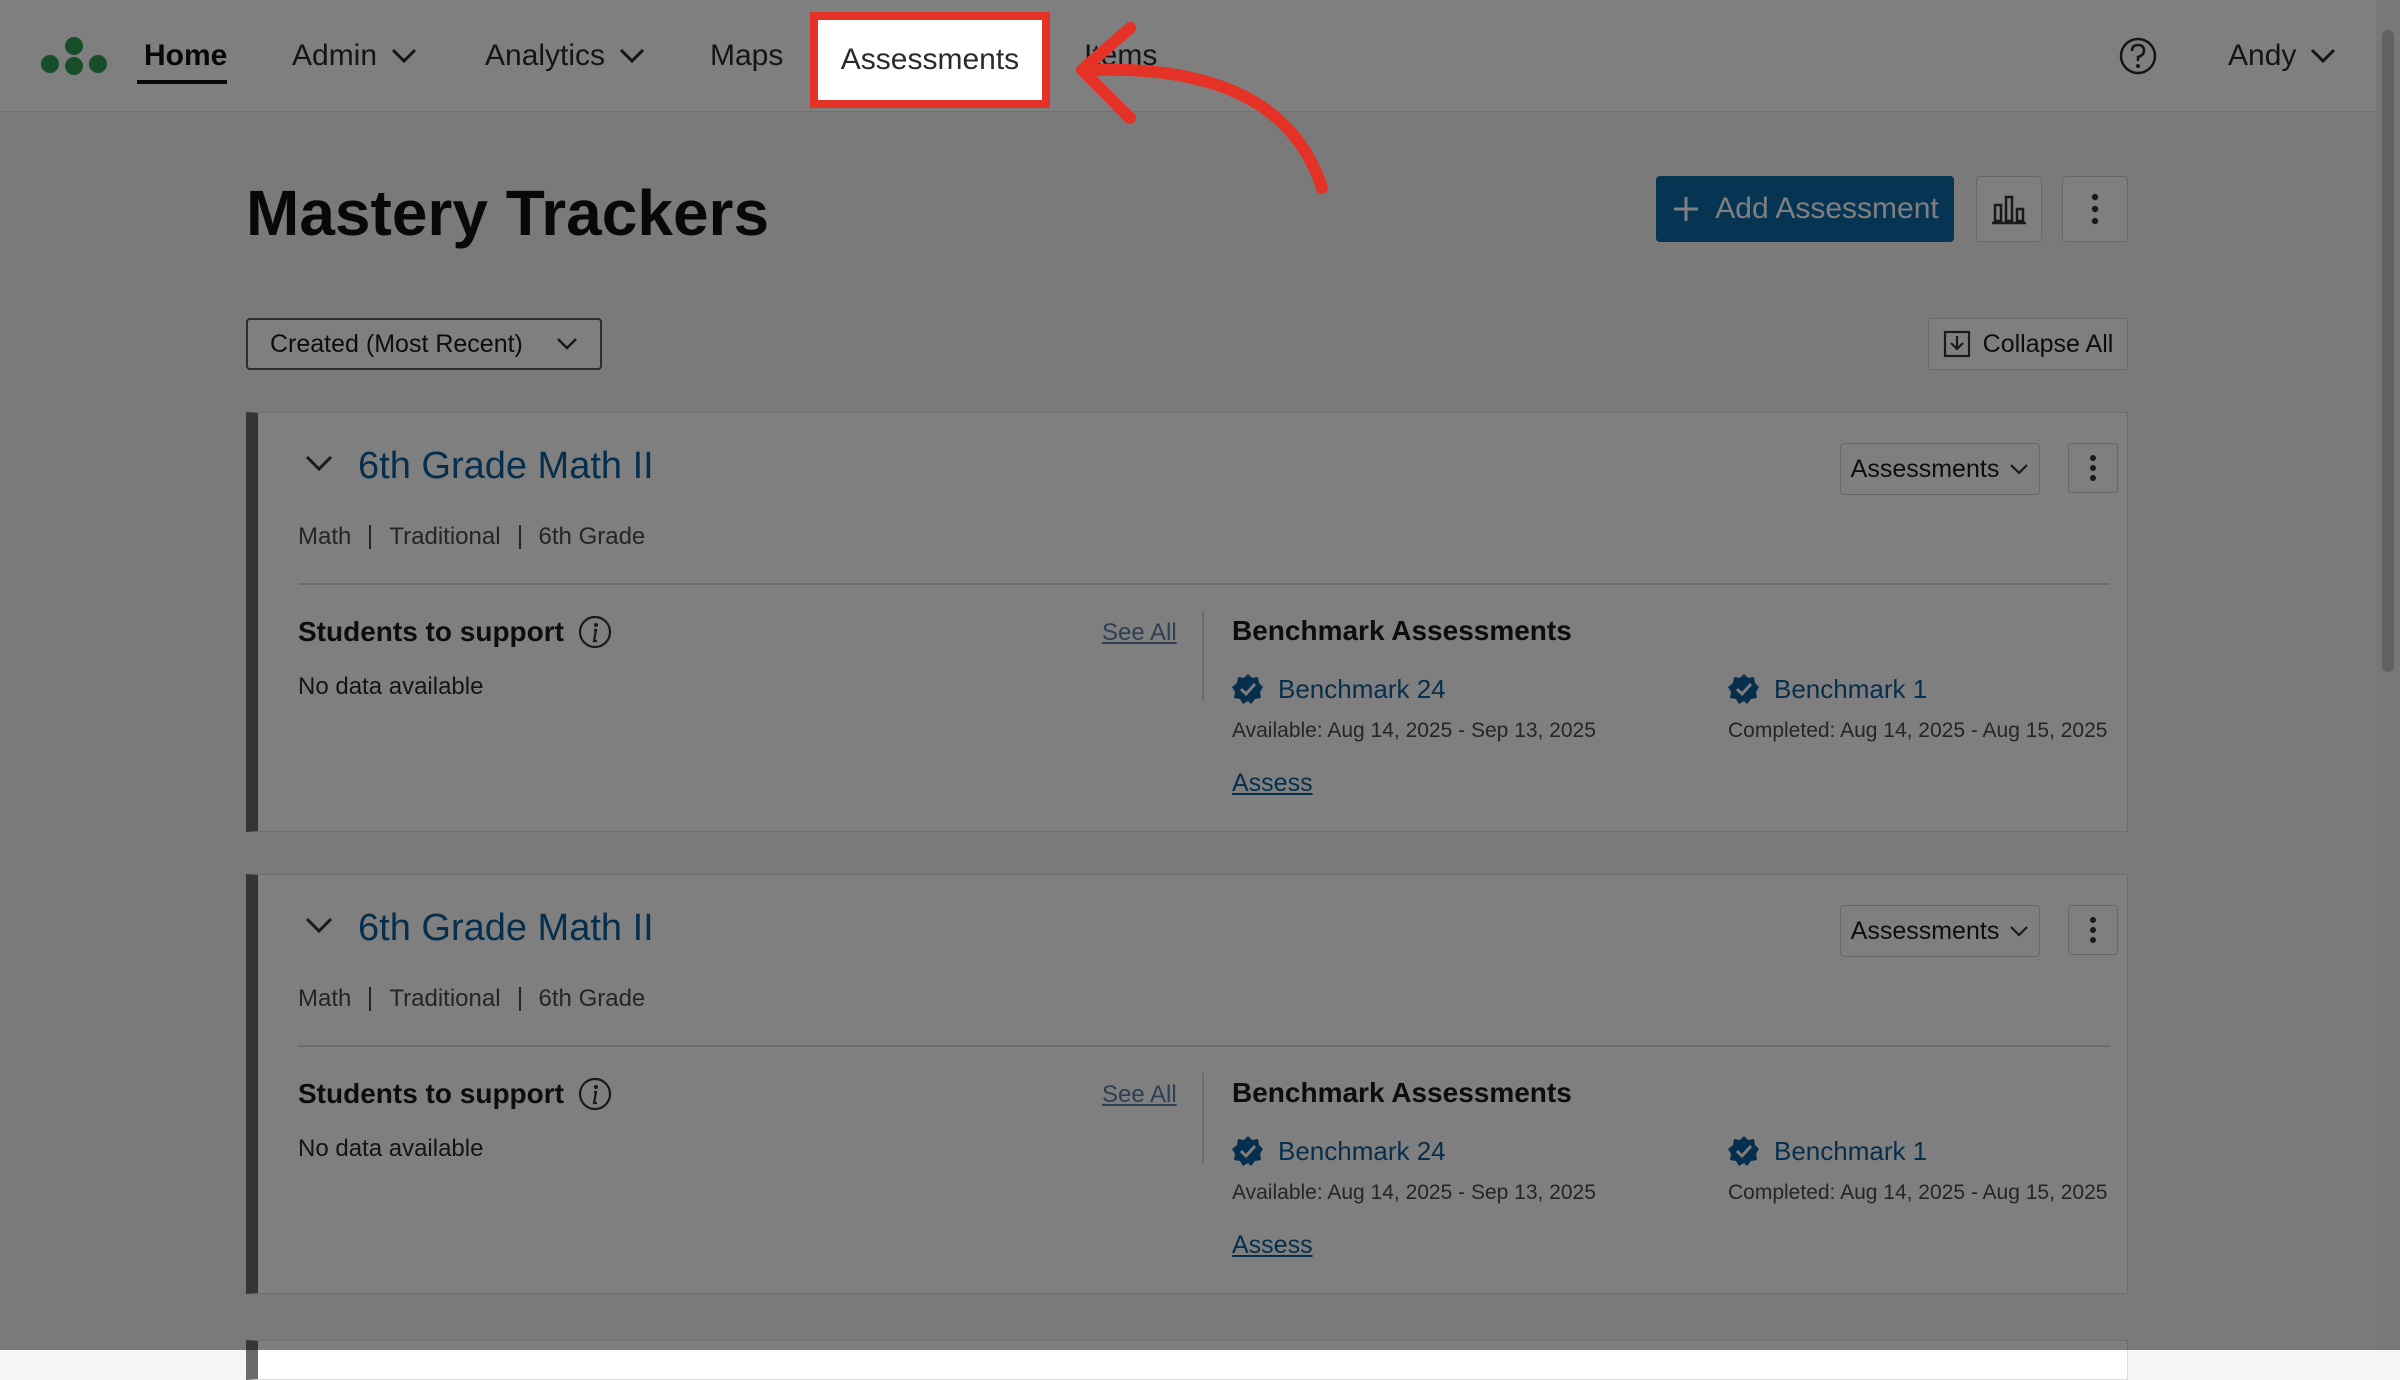 The height and width of the screenshot is (1380, 2400). I want to click on nav-maps: Maps, so click(746, 56).